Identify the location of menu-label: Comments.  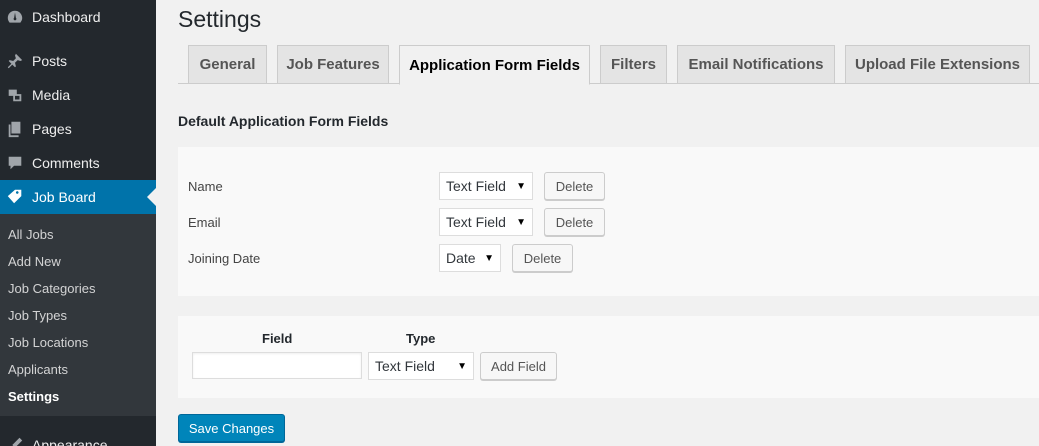
(66, 163).